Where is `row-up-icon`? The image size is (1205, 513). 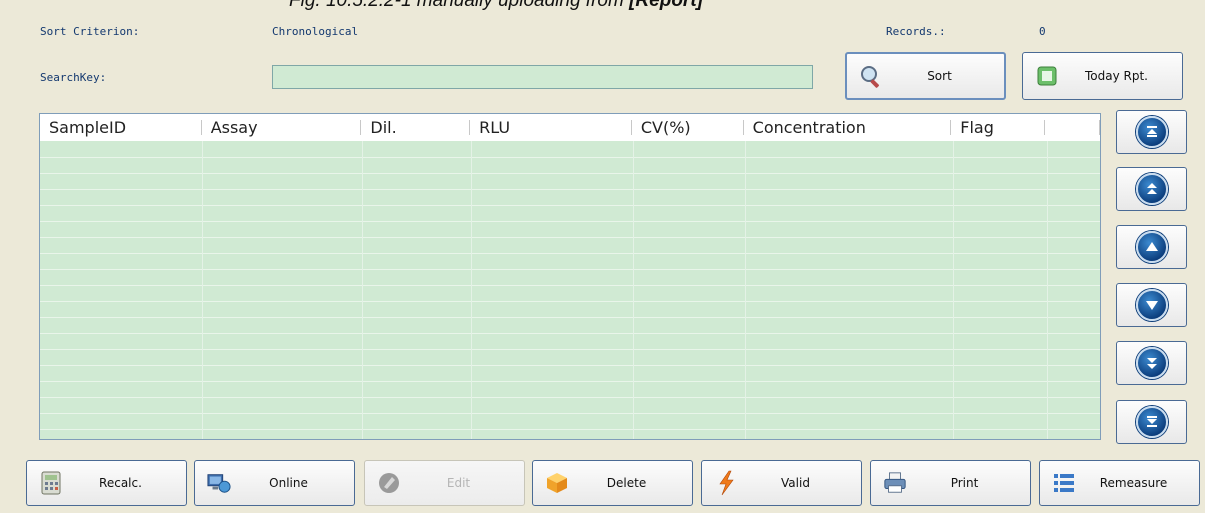 row-up-icon is located at coordinates (1151, 247).